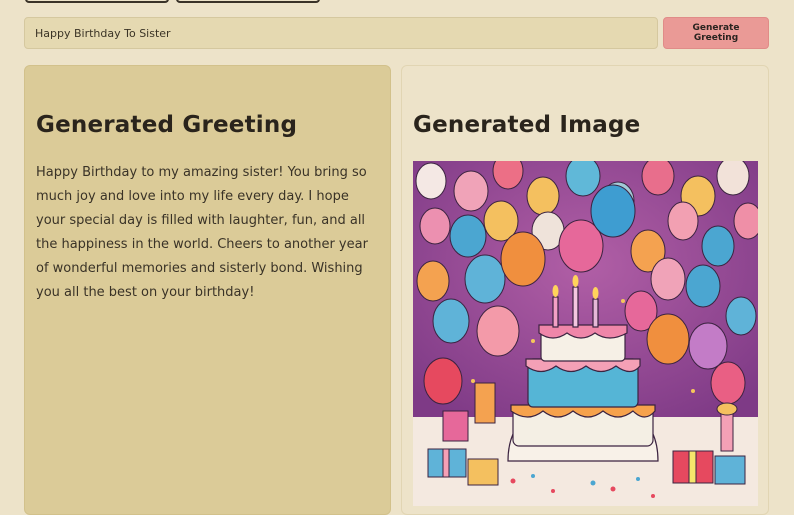 Image resolution: width=794 pixels, height=515 pixels. I want to click on generate-greeting-button: Generate Greeting, so click(716, 33).